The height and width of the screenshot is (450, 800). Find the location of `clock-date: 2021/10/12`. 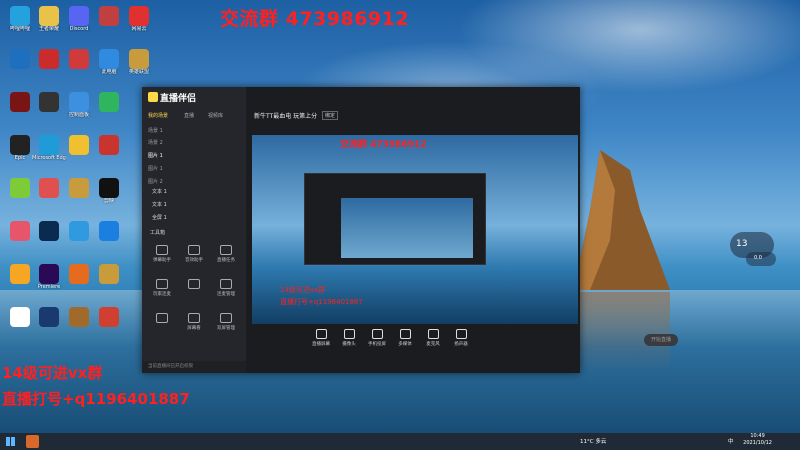

clock-date: 2021/10/12 is located at coordinates (757, 443).